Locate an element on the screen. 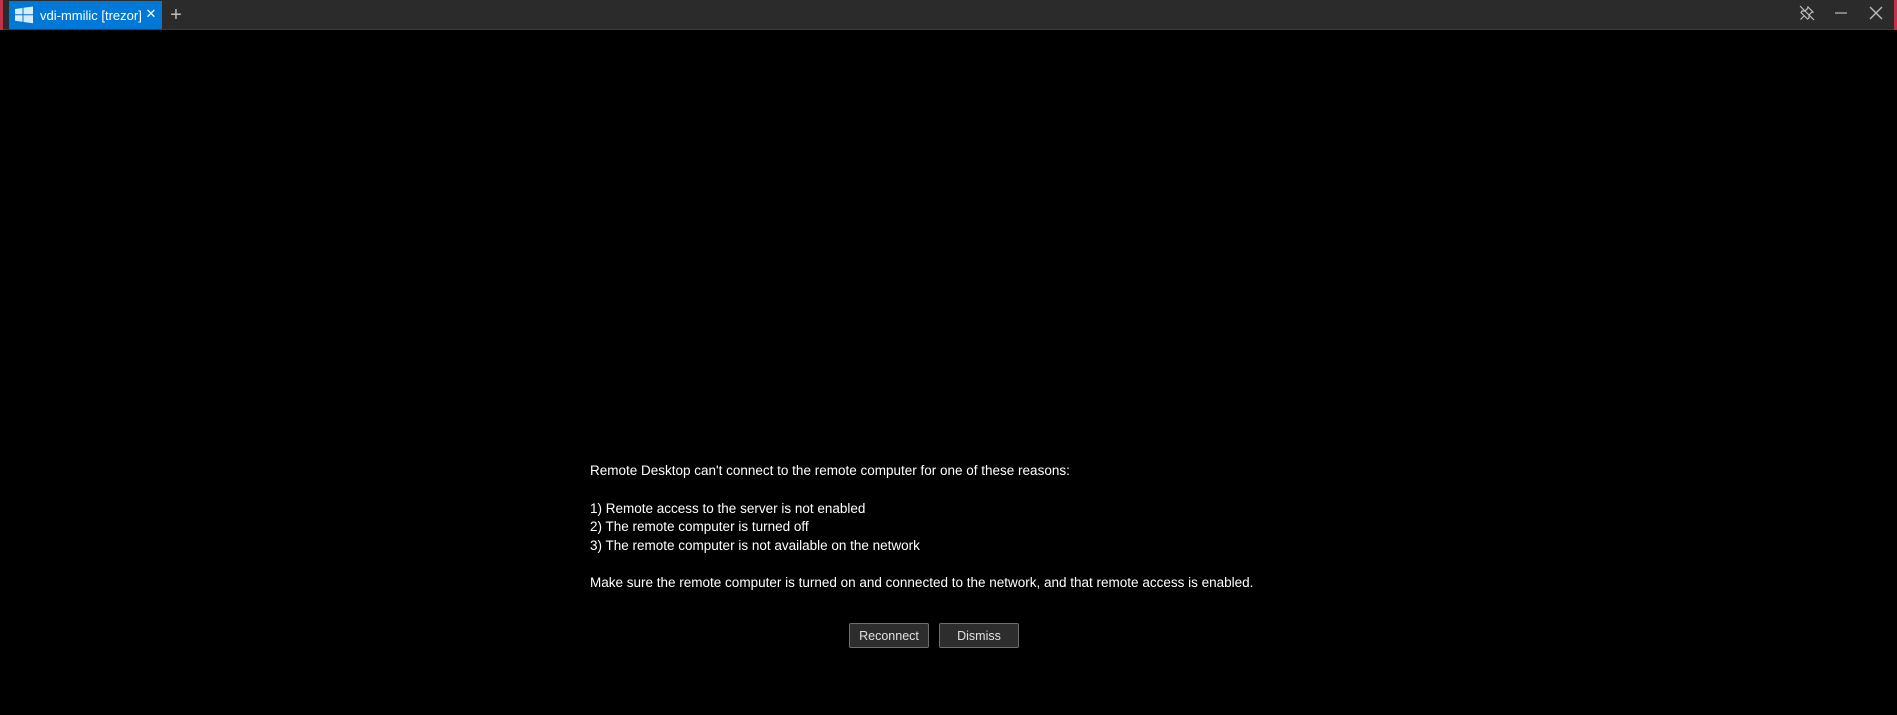 This screenshot has height=715, width=1897. action-buttons: Reconnect Dismiss is located at coordinates (934, 635).